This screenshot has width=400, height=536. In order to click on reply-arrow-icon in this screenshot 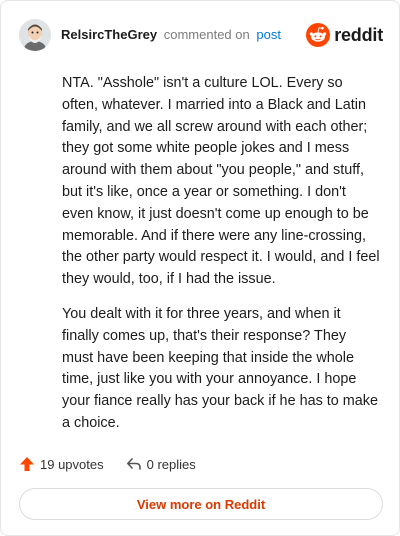, I will do `click(133, 464)`.